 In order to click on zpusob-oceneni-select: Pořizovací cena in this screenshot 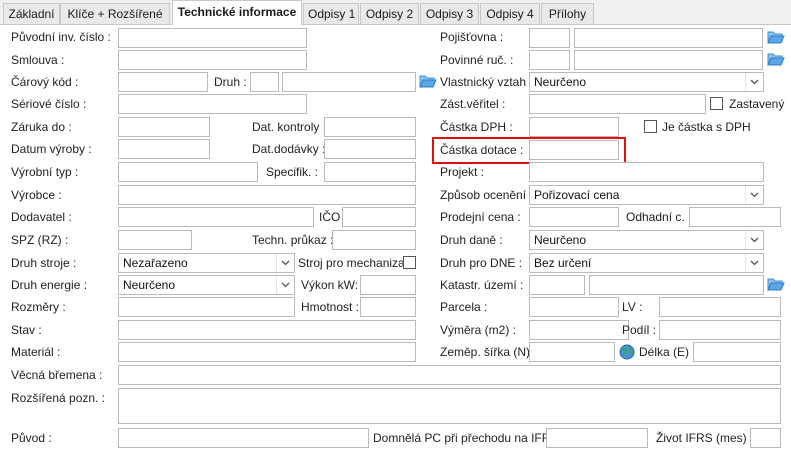, I will do `click(646, 195)`.